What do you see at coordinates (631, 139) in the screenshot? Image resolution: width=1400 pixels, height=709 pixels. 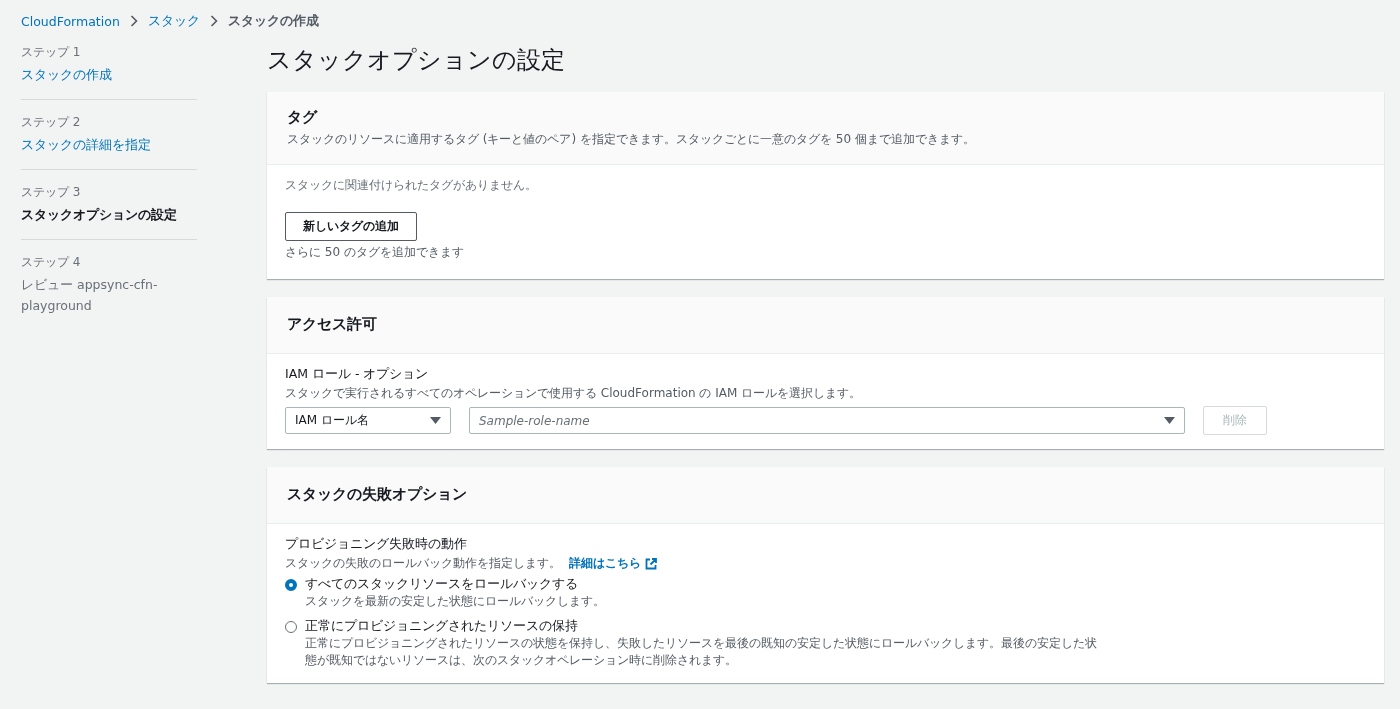 I see `panel-description: スタックのリソースに適用するタグ (キーと値のペア) を指定できます。スタックごとに一意のタグを 50 個まで追加できます。` at bounding box center [631, 139].